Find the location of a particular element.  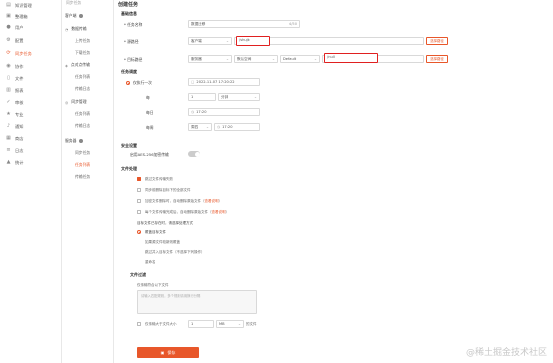

save-button: ▣ 保存 is located at coordinates (168, 352).